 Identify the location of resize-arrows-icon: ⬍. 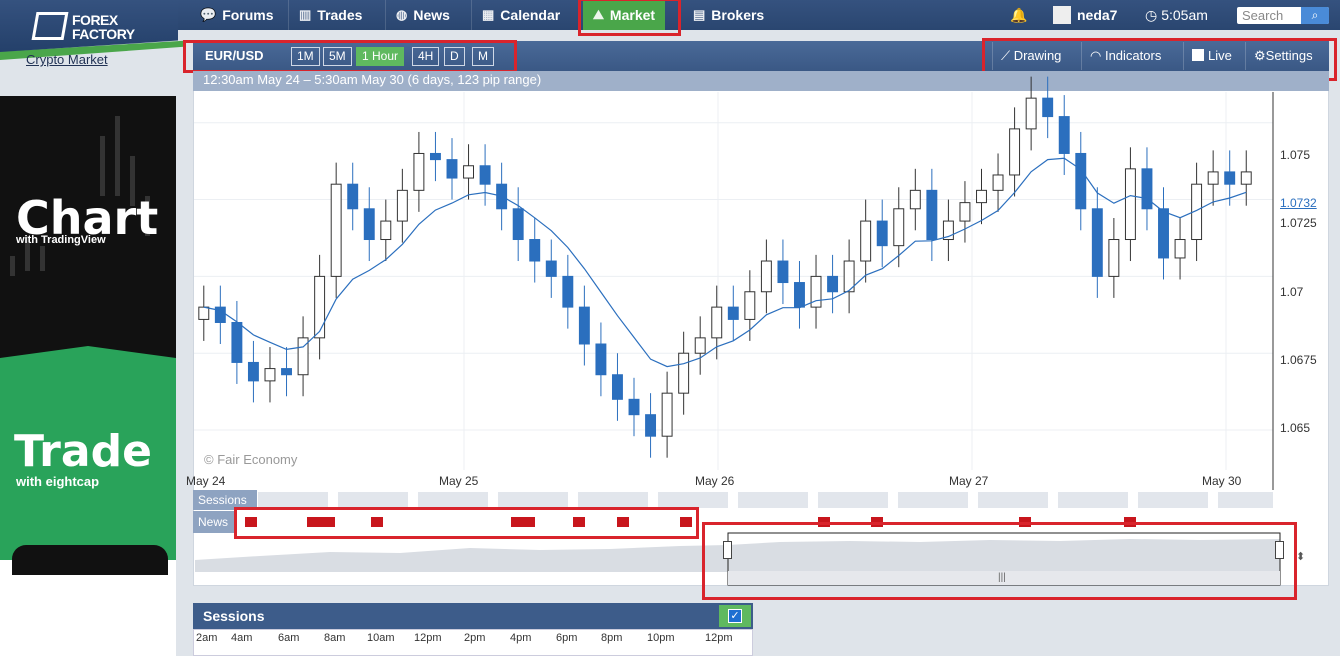
(1300, 556).